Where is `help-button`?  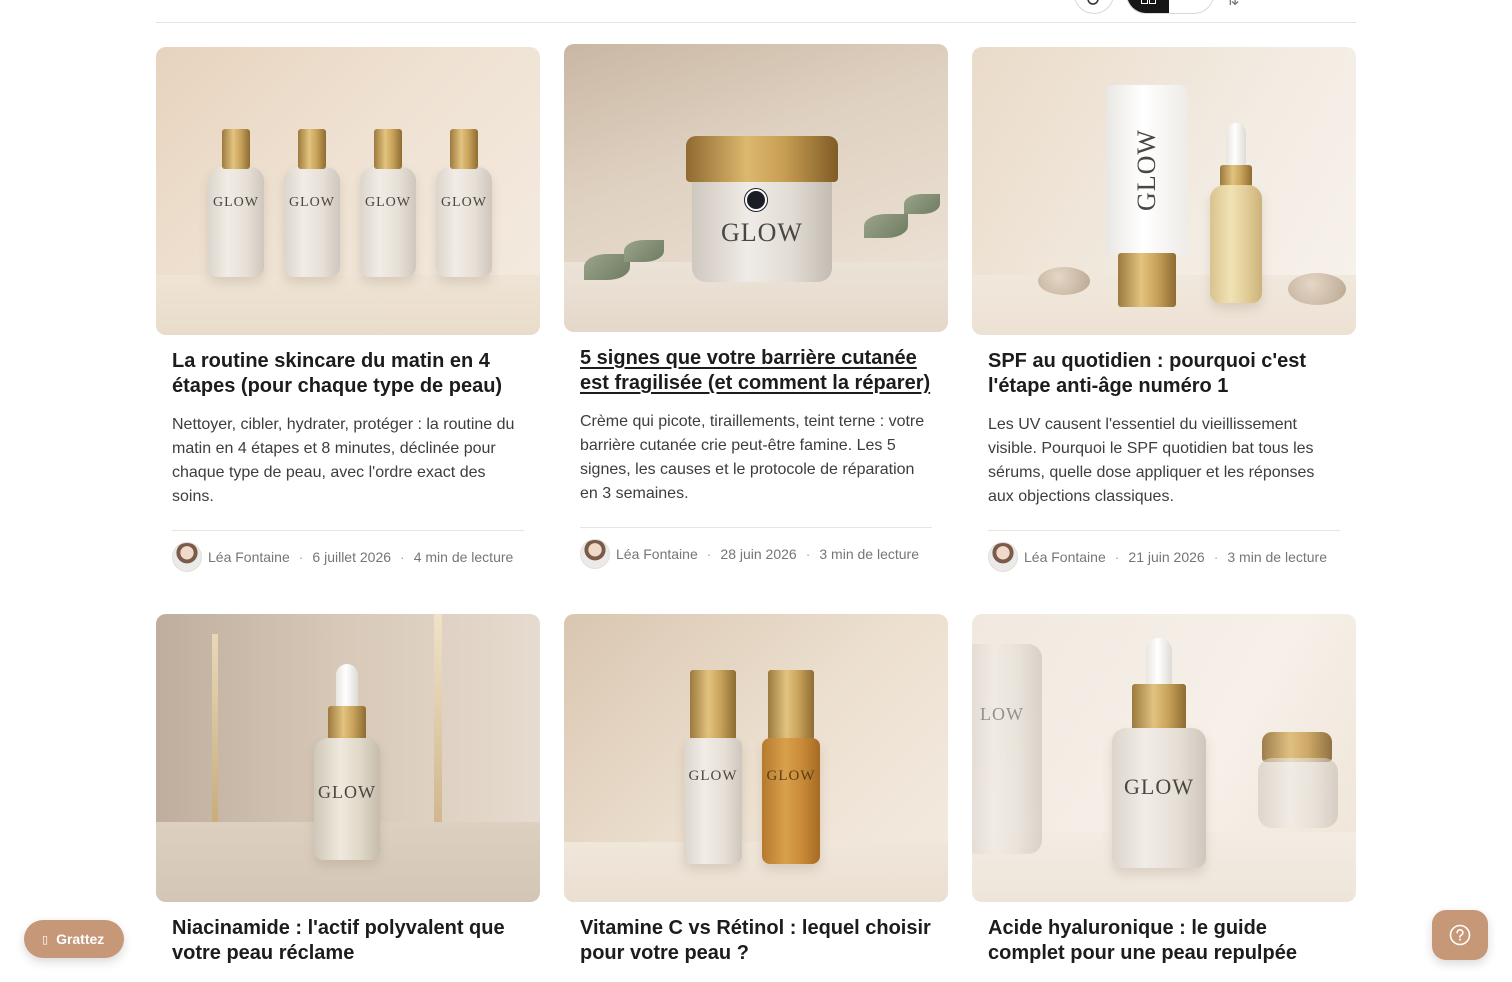
help-button is located at coordinates (1460, 935).